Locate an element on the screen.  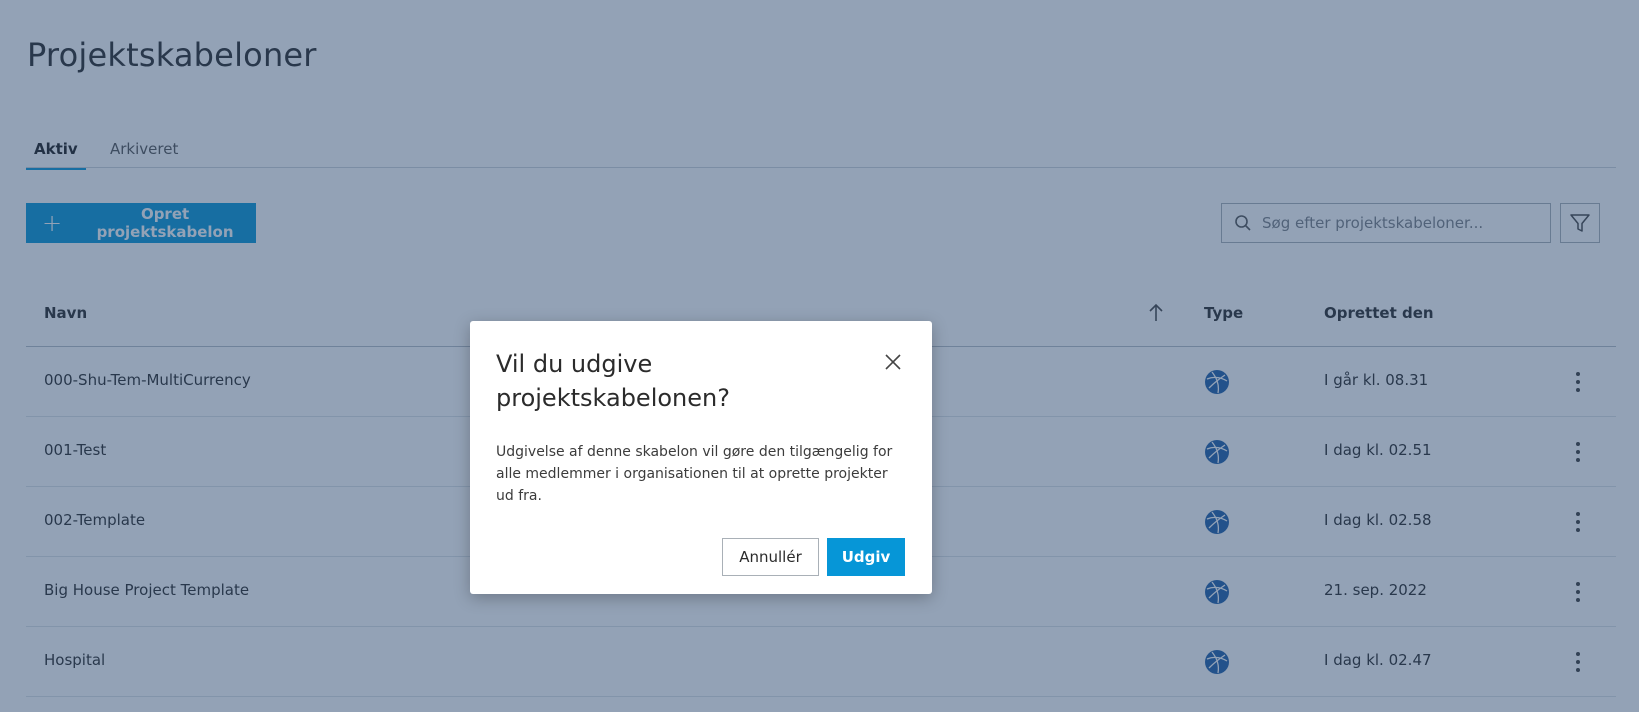
close-icon is located at coordinates (893, 362).